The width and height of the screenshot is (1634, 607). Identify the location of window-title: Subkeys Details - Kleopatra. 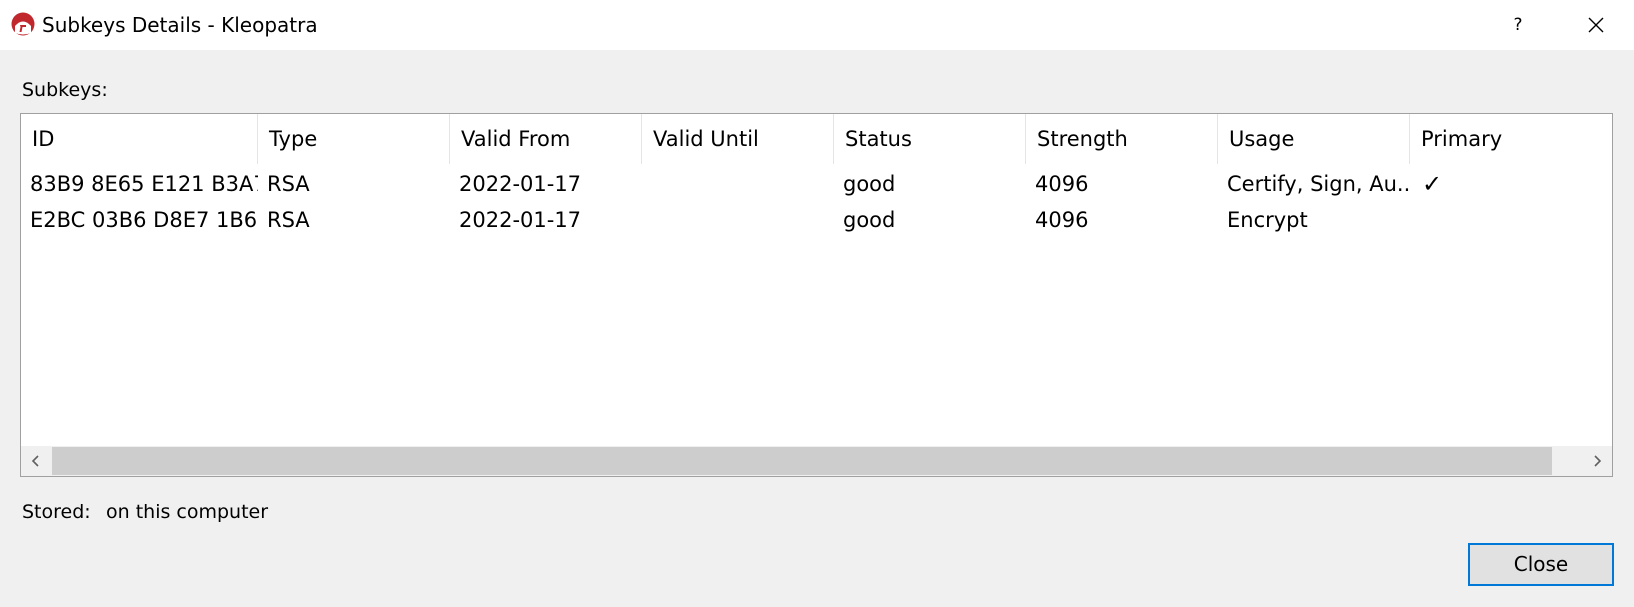
(180, 25).